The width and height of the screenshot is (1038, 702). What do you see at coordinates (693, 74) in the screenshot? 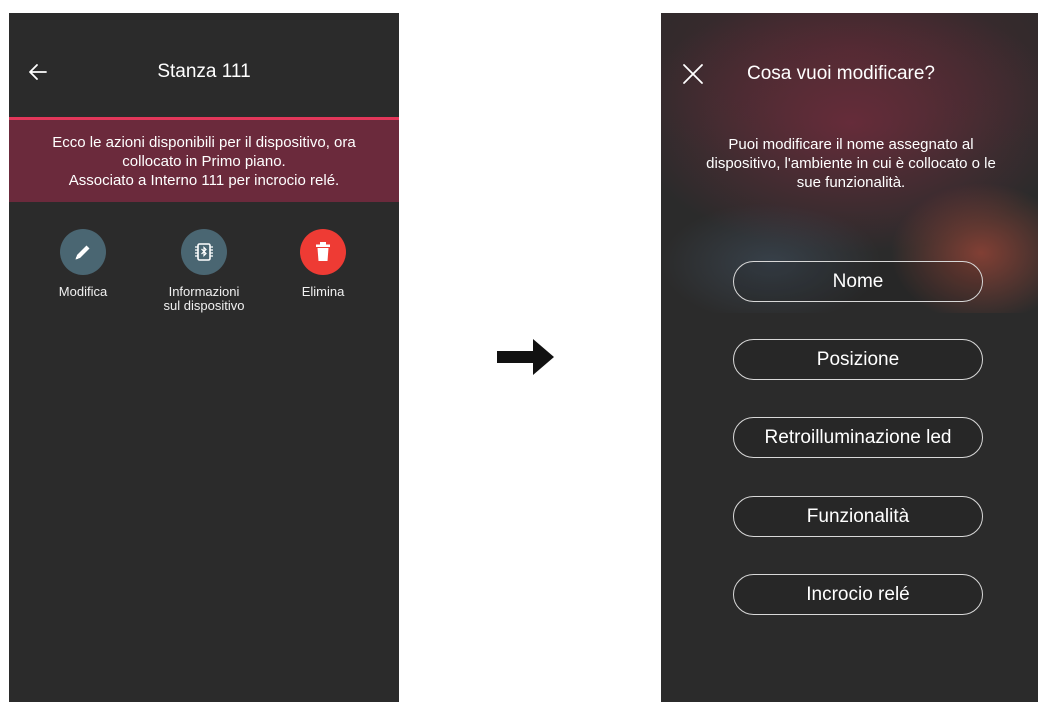
I see `close-icon` at bounding box center [693, 74].